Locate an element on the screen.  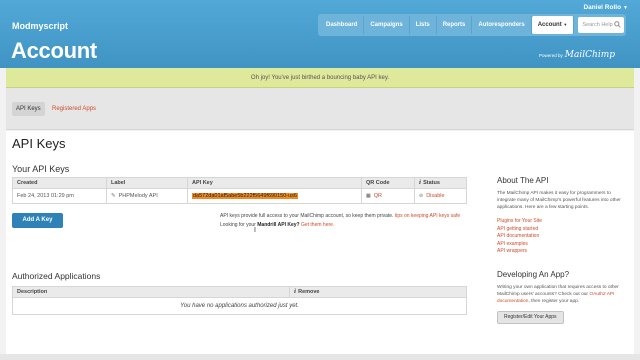
nav-reports: Reports is located at coordinates (455, 25).